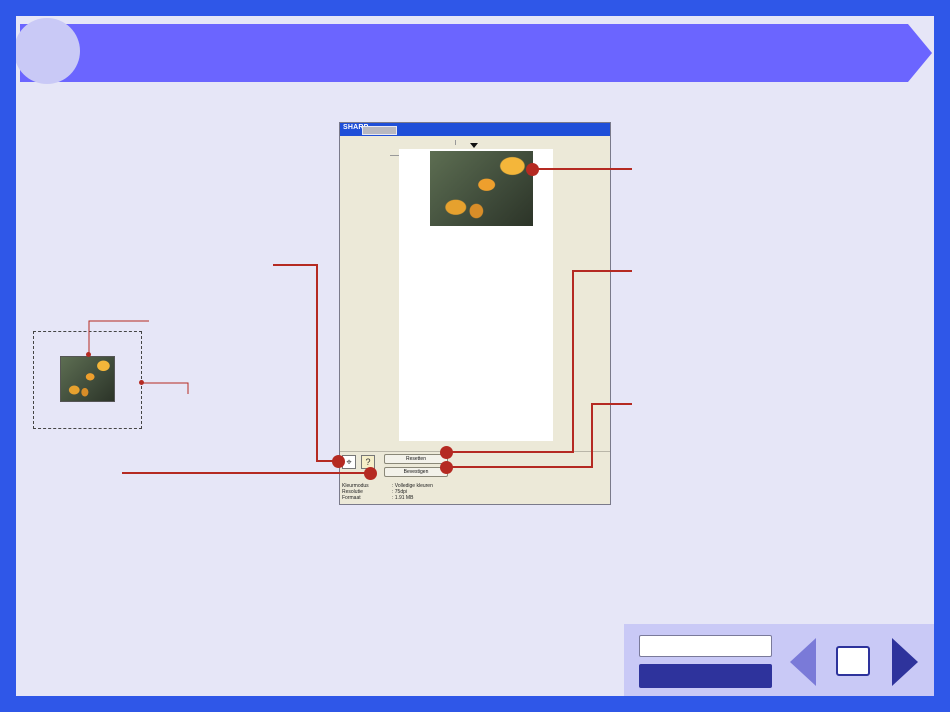 The width and height of the screenshot is (950, 712). I want to click on callout-dot-thumb, so click(88, 354).